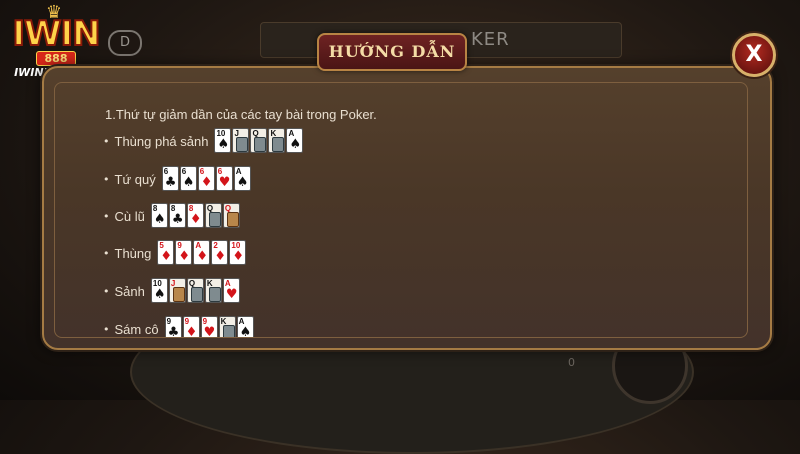  I want to click on playing-card: 6 ♥, so click(224, 178).